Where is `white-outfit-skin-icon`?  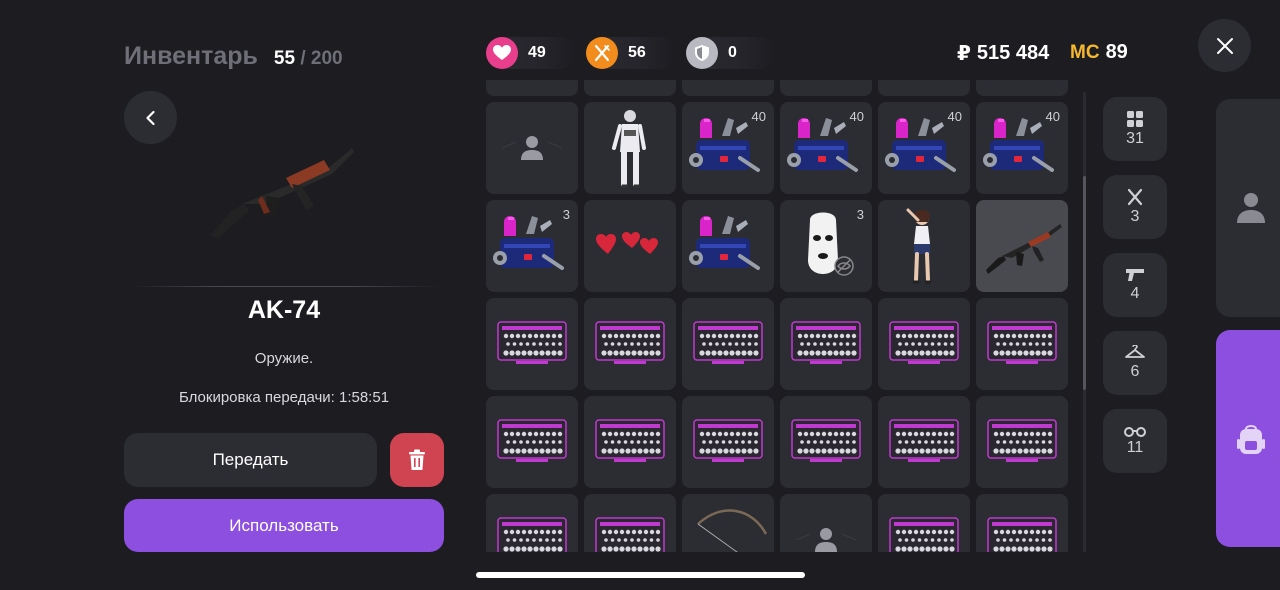 white-outfit-skin-icon is located at coordinates (629, 149).